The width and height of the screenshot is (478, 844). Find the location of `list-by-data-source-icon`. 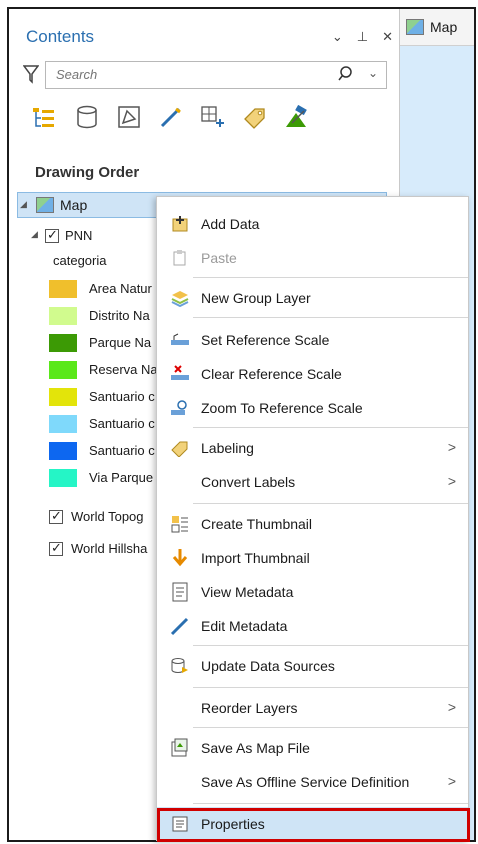

list-by-data-source-icon is located at coordinates (87, 117).